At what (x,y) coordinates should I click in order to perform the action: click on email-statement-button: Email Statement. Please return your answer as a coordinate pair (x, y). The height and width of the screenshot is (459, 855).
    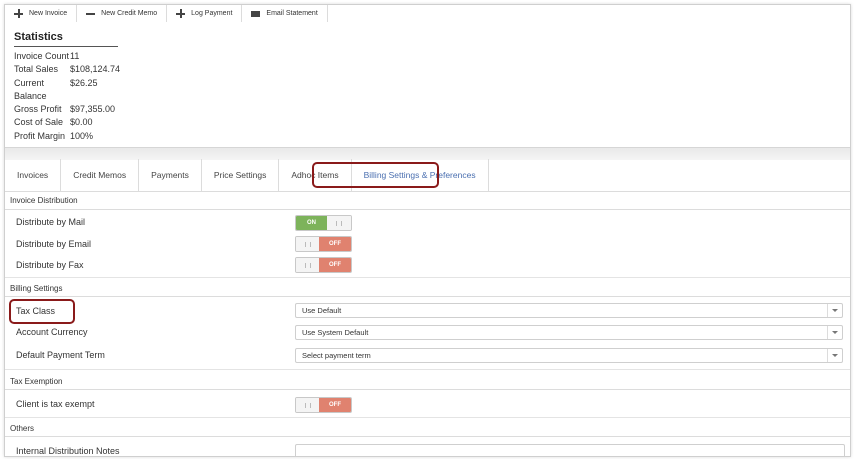
    Looking at the image, I should click on (285, 13).